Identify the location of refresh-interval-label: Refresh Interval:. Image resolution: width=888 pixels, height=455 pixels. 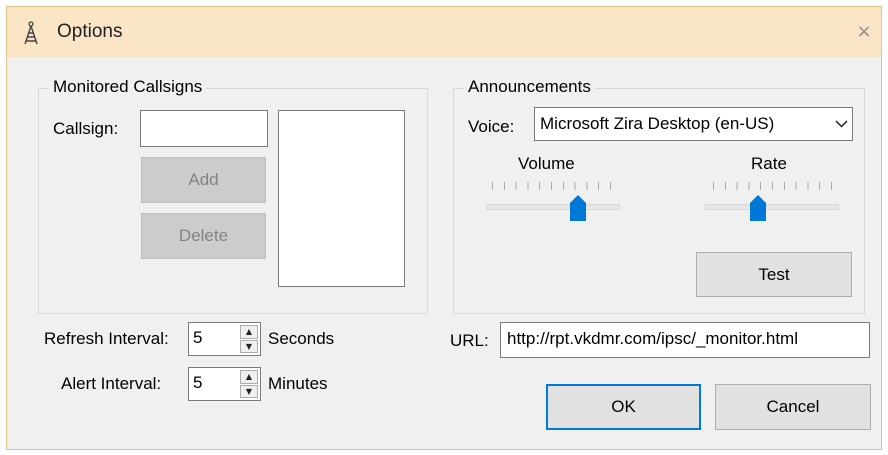
(106, 338).